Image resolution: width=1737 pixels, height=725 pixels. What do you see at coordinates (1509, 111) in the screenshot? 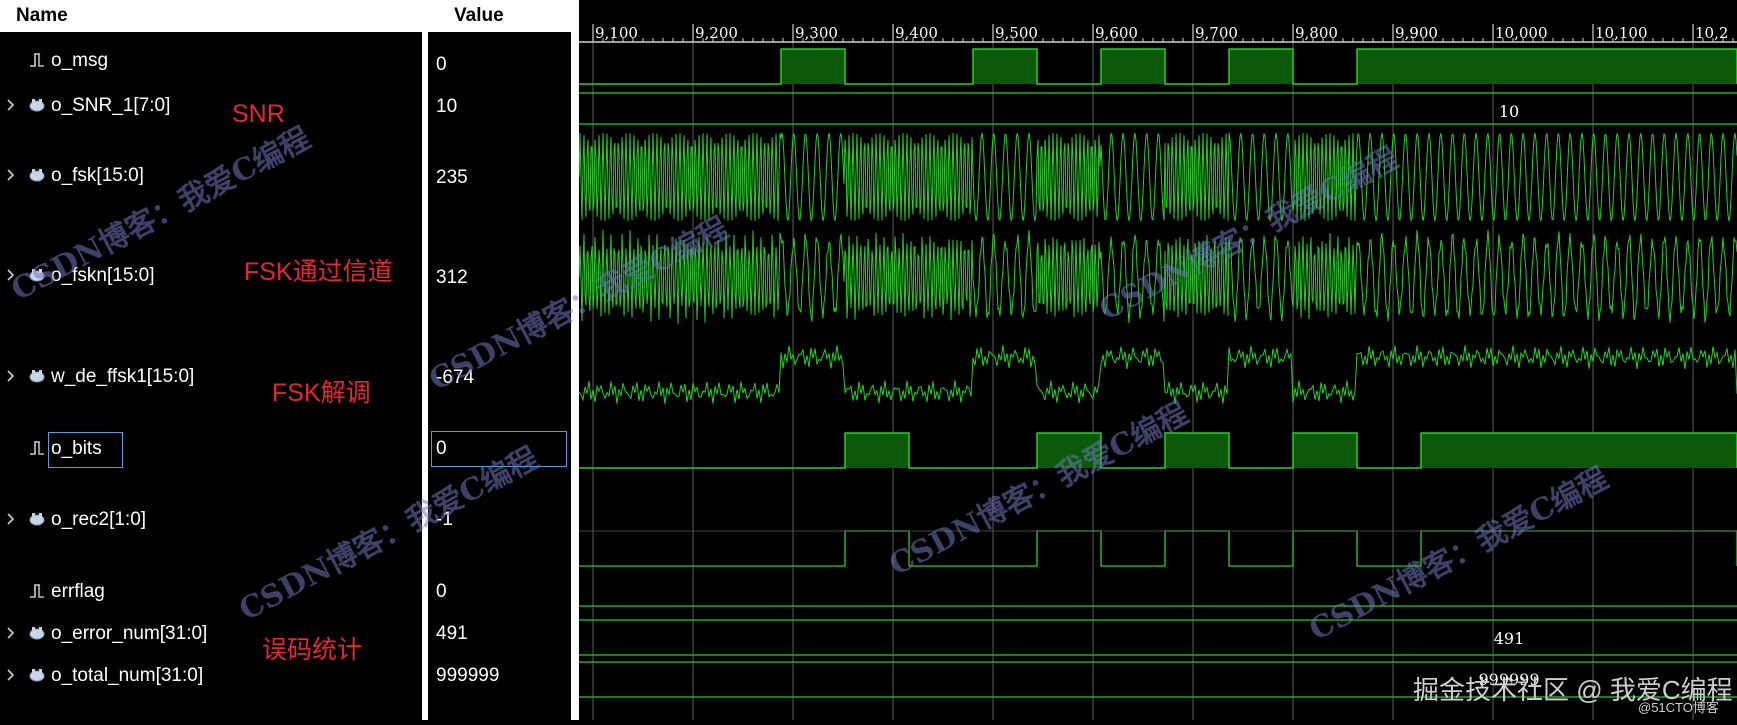
I see `bus-label-snr: 10` at bounding box center [1509, 111].